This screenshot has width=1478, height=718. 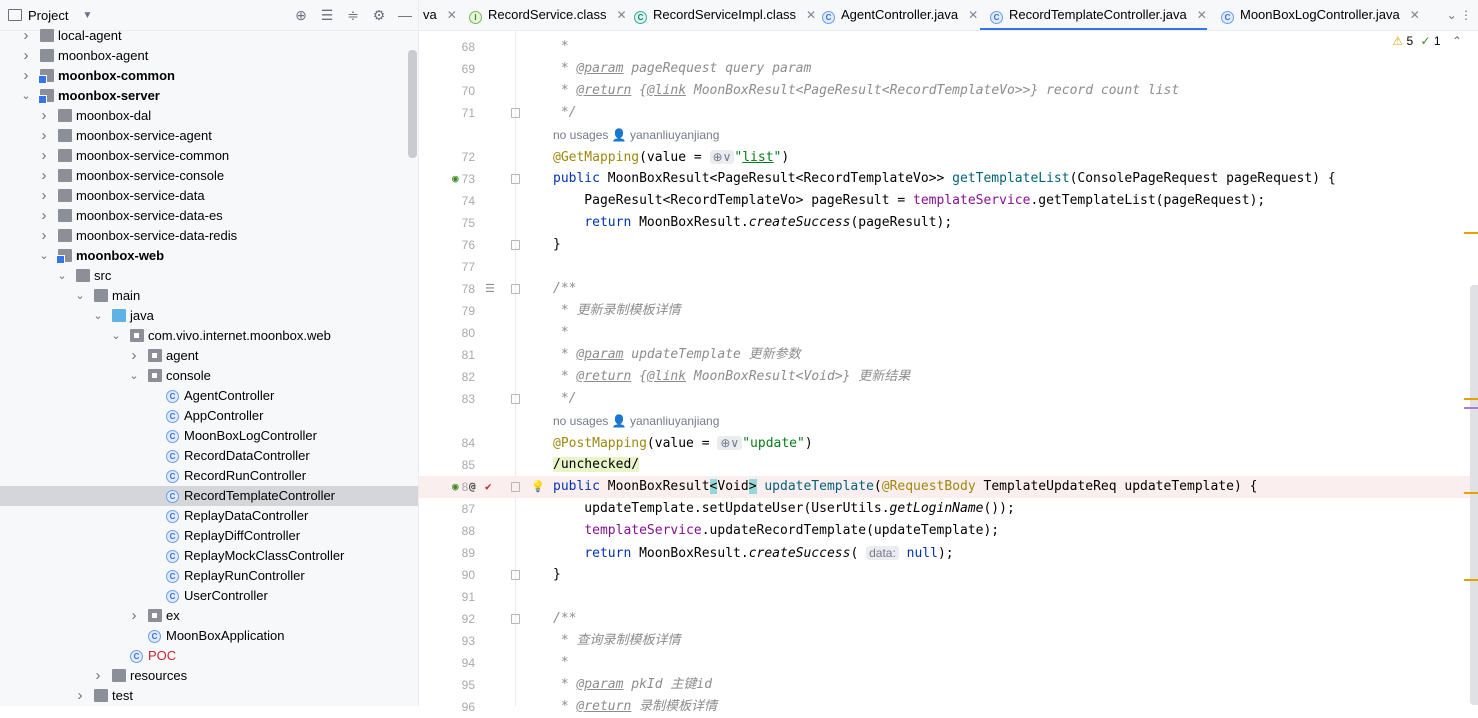 I want to click on tree-item: › moonbox-service-agent, so click(x=209, y=136).